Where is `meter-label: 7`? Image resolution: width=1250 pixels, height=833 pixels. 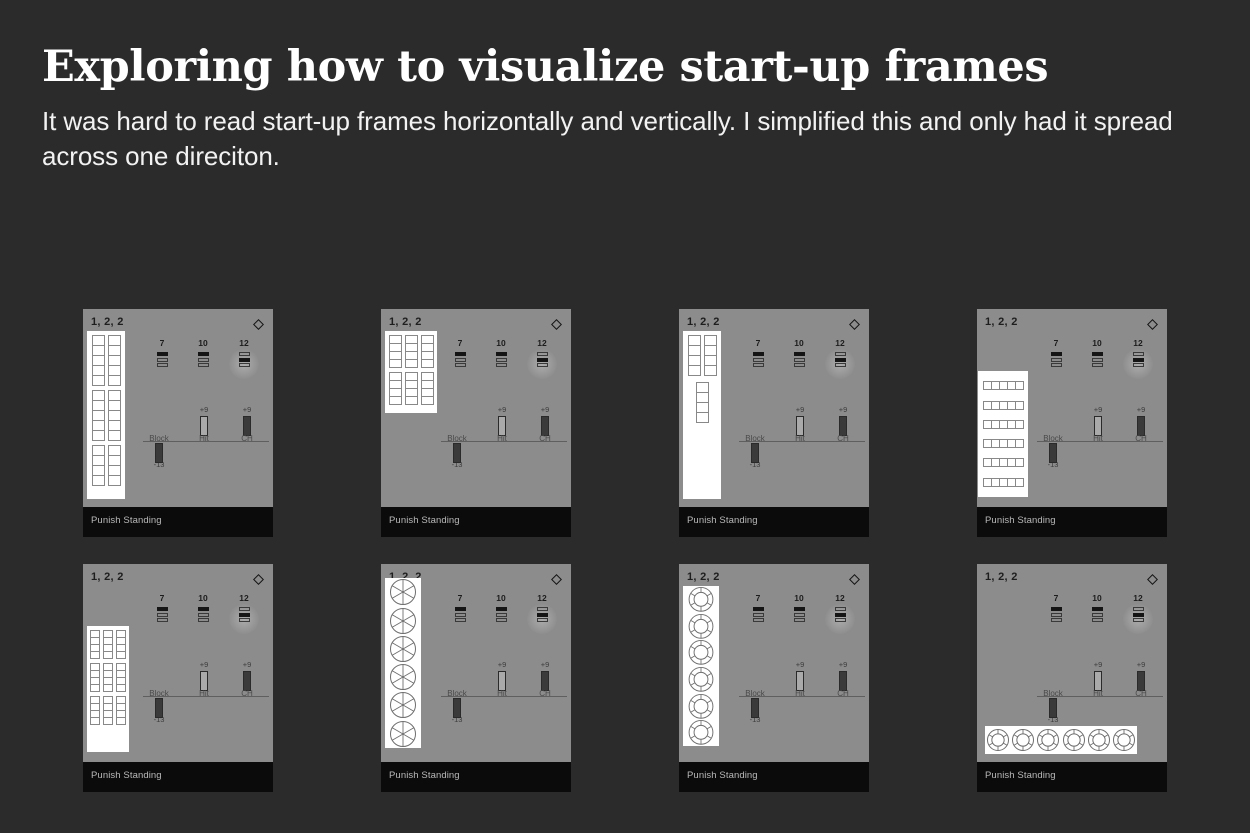
meter-label: 7 is located at coordinates (162, 343).